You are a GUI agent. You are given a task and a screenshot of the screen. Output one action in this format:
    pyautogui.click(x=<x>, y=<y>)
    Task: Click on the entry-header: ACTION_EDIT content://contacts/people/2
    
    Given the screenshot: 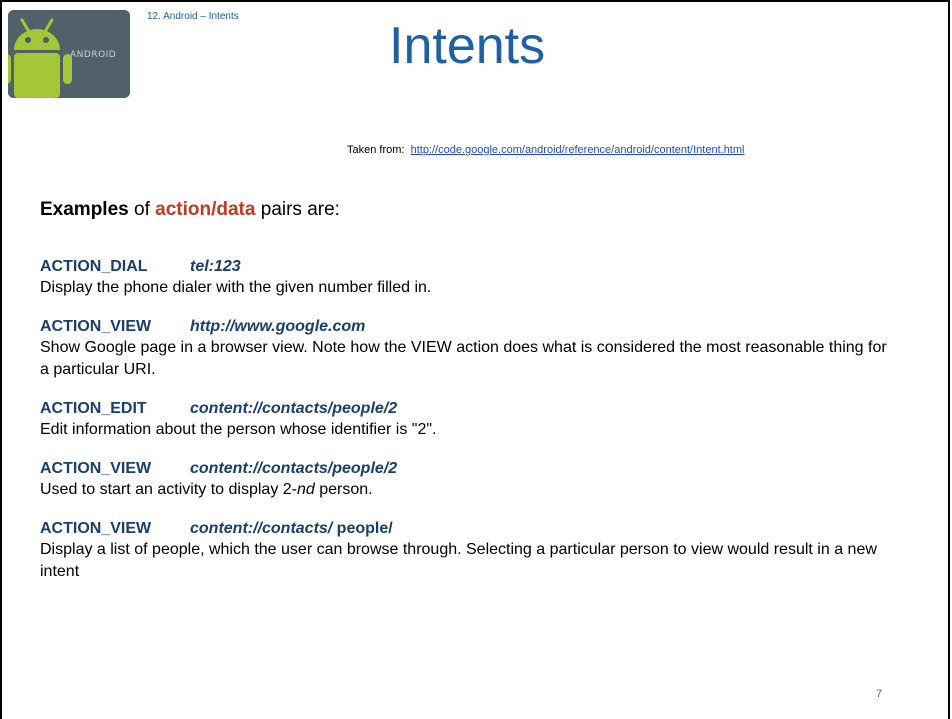 What is the action you would take?
    pyautogui.click(x=470, y=409)
    